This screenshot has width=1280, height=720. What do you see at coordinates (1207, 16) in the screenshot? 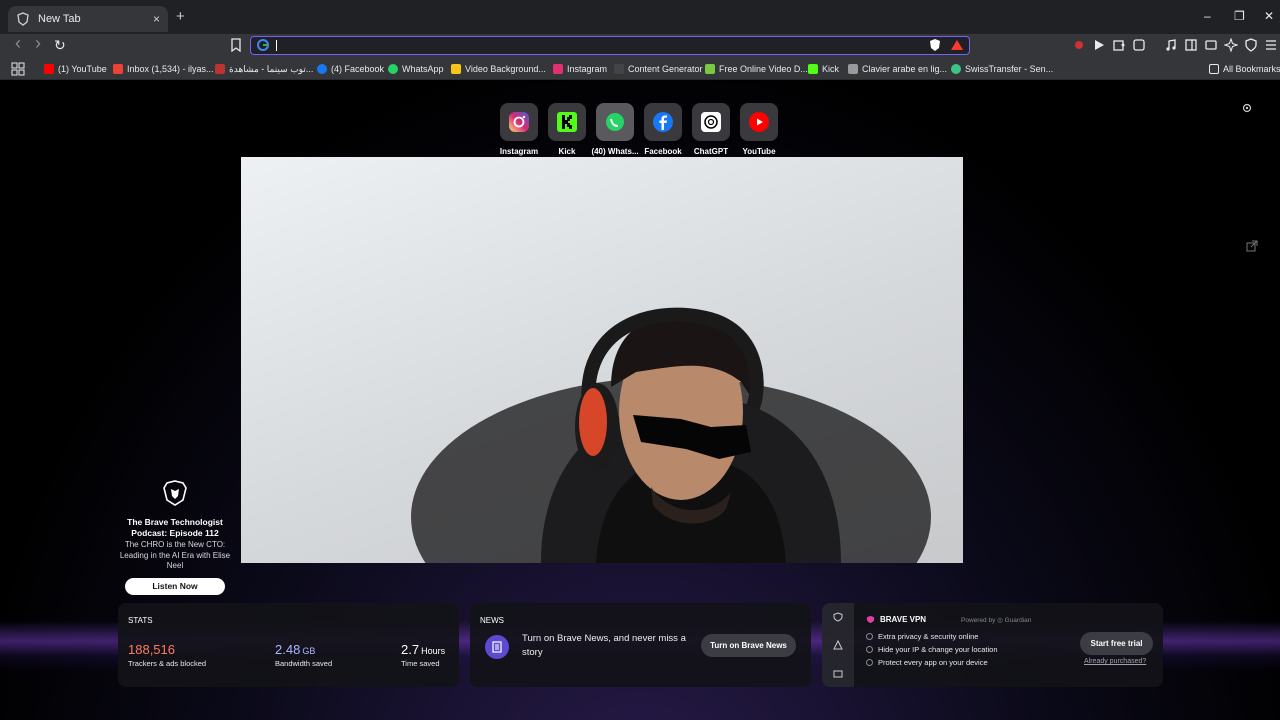
I see `minimize-button: –` at bounding box center [1207, 16].